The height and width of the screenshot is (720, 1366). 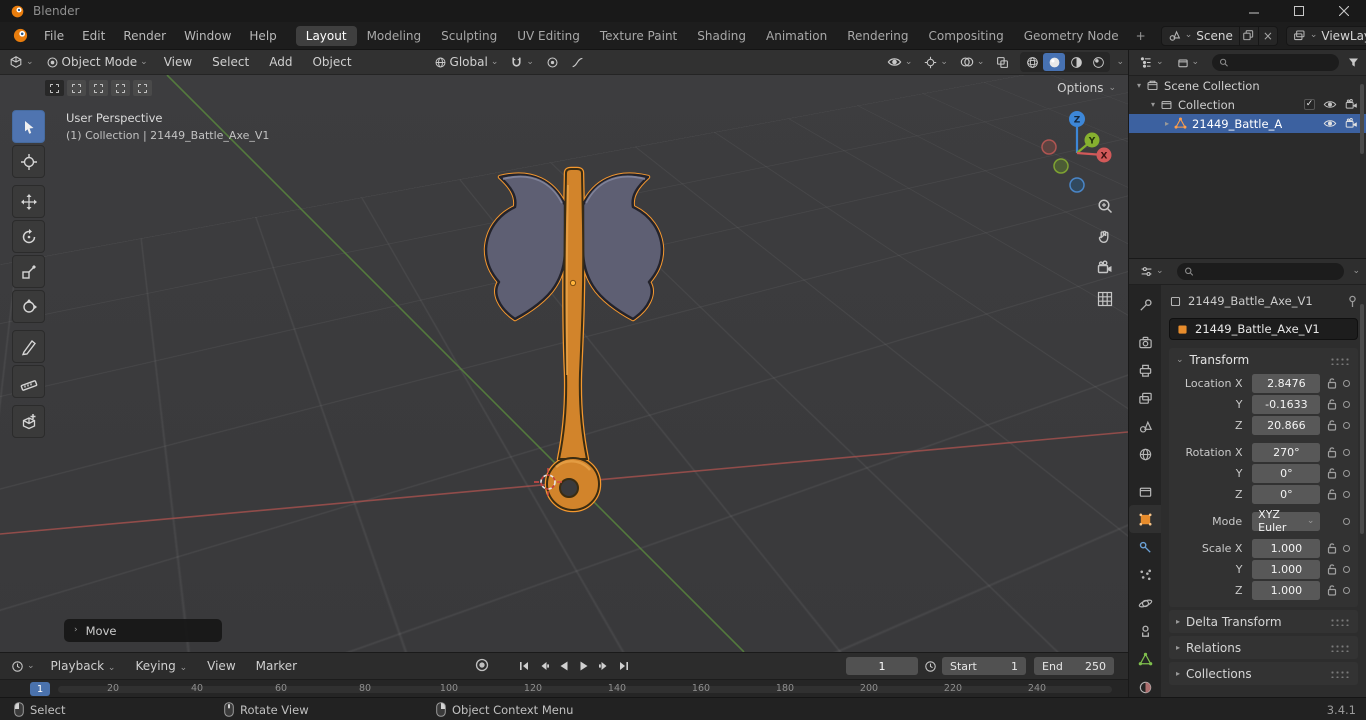 What do you see at coordinates (1145, 342) in the screenshot?
I see `tab-render` at bounding box center [1145, 342].